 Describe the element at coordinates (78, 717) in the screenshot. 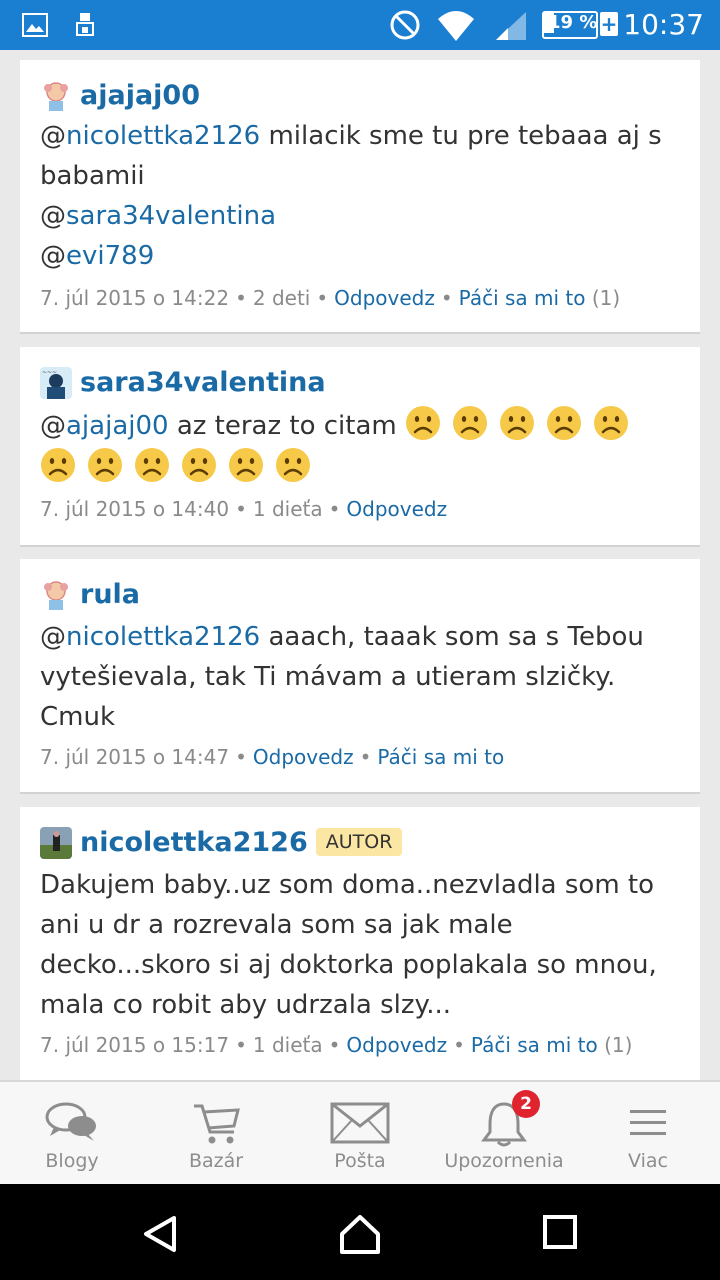

I see `text-segment: Cmuk` at that location.